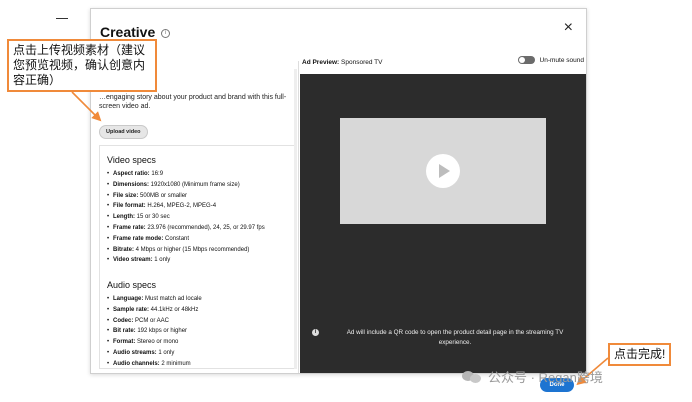 This screenshot has width=692, height=402. Describe the element at coordinates (174, 309) in the screenshot. I see `spec-value: 44.1kHz or 48kHz` at that location.